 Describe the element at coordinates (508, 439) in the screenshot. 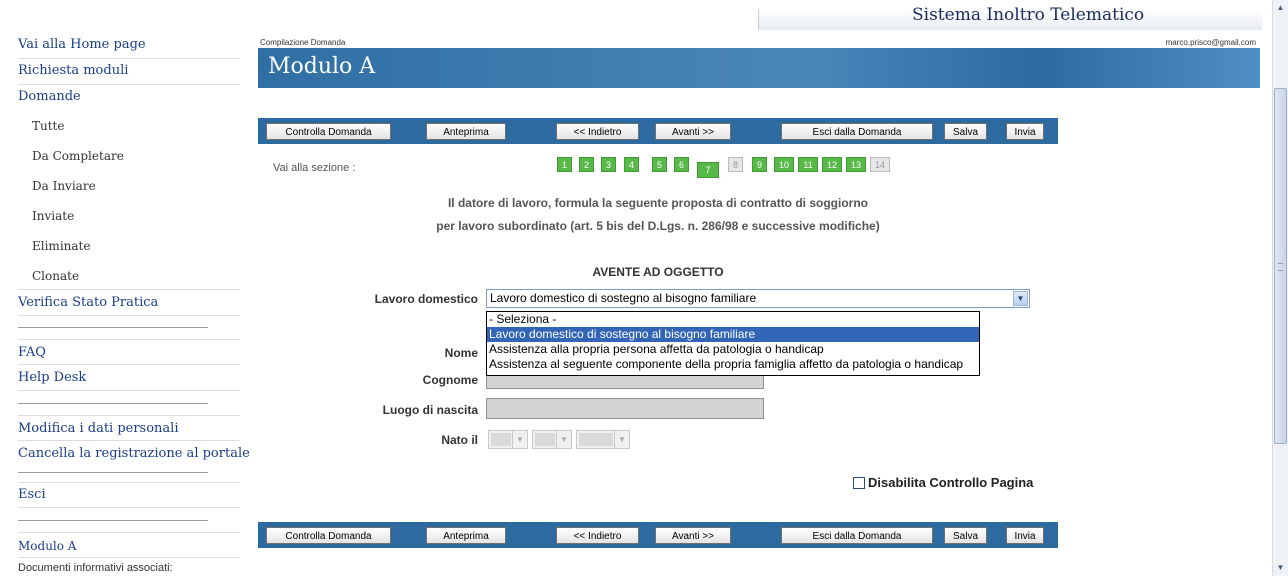

I see `birth-day-select: ▼` at that location.